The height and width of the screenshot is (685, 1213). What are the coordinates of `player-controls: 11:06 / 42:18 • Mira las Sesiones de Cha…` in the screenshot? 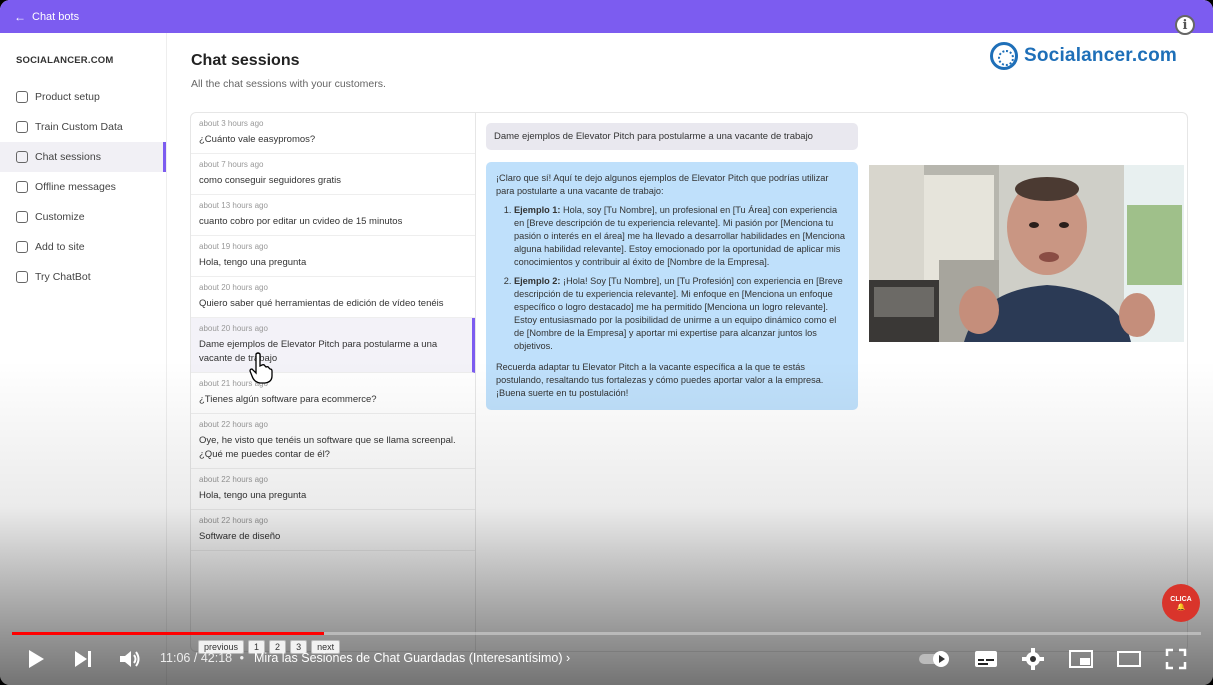 It's located at (606, 660).